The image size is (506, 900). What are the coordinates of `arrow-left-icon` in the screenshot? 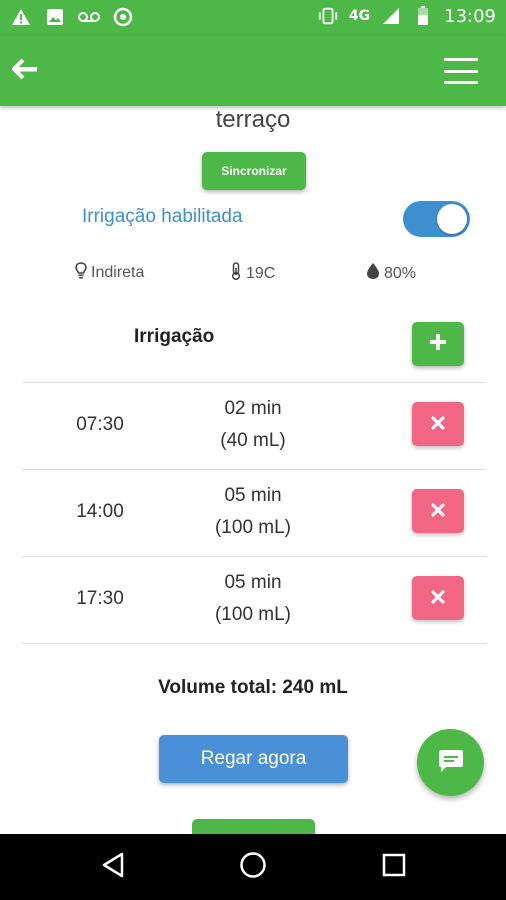 It's located at (24, 71).